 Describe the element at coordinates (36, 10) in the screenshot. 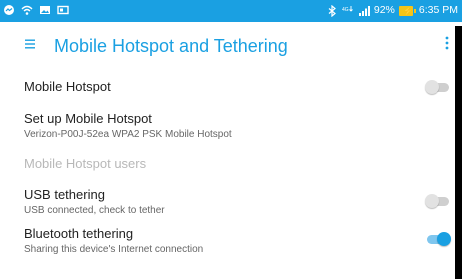

I see `notification-icons` at that location.